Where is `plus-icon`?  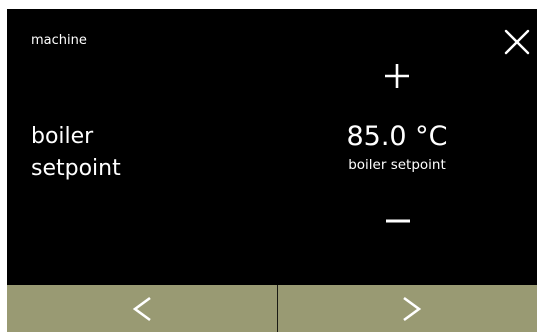 plus-icon is located at coordinates (397, 76).